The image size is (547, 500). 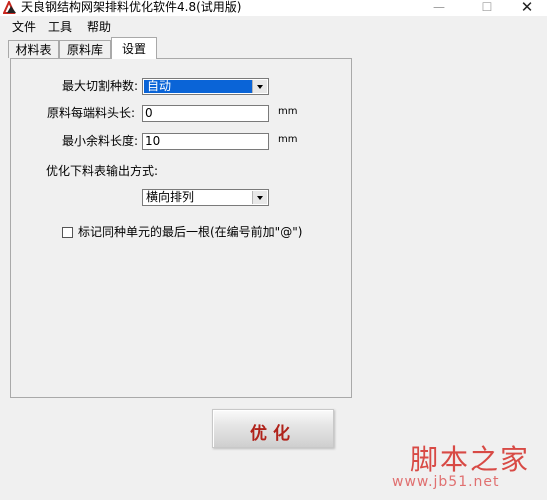 What do you see at coordinates (205, 141) in the screenshot?
I see `min-remainder-input: 10` at bounding box center [205, 141].